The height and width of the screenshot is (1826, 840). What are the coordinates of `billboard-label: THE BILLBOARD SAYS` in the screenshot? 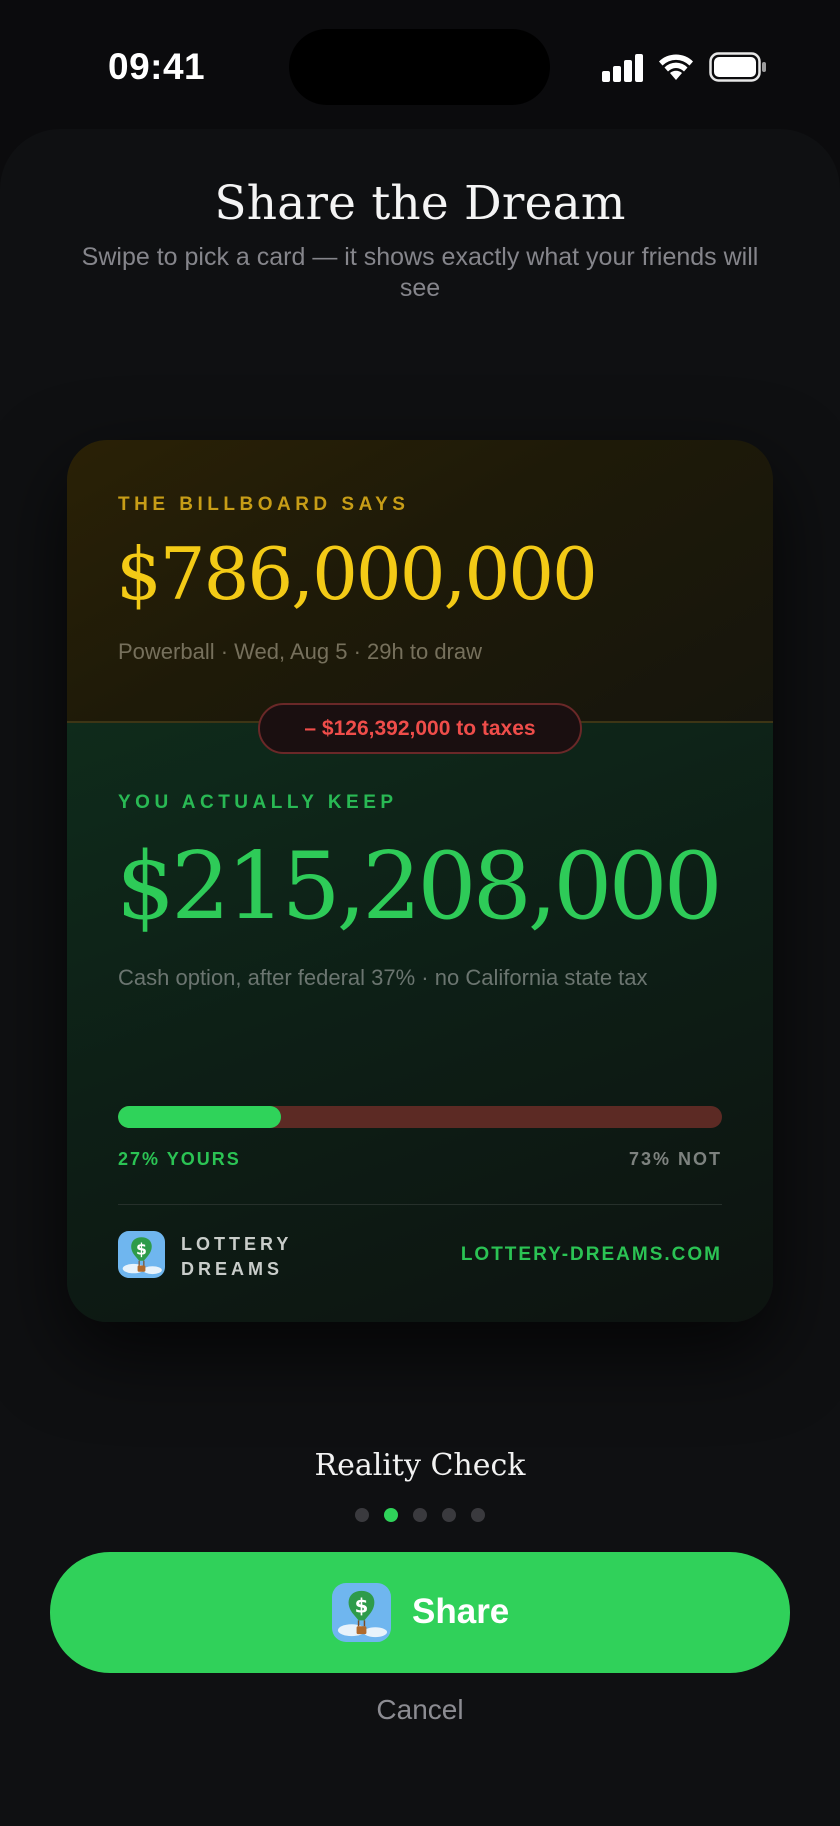 It's located at (264, 504).